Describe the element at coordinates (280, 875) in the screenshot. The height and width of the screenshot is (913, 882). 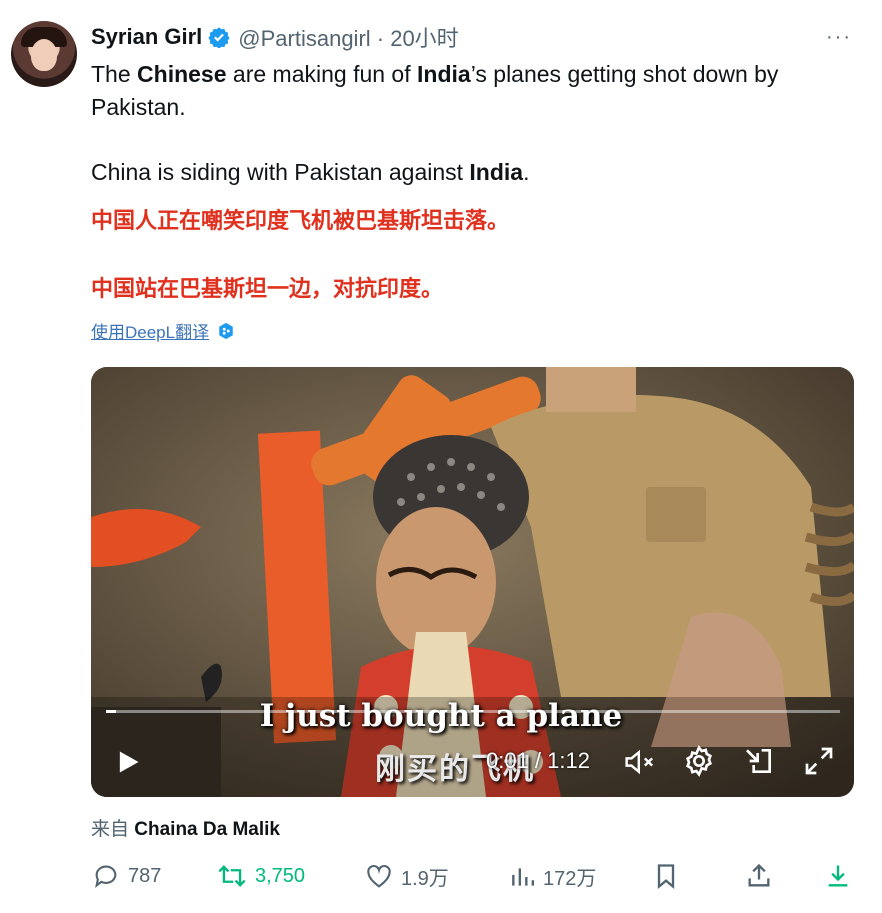
I see `retweet-count: 3,750` at that location.